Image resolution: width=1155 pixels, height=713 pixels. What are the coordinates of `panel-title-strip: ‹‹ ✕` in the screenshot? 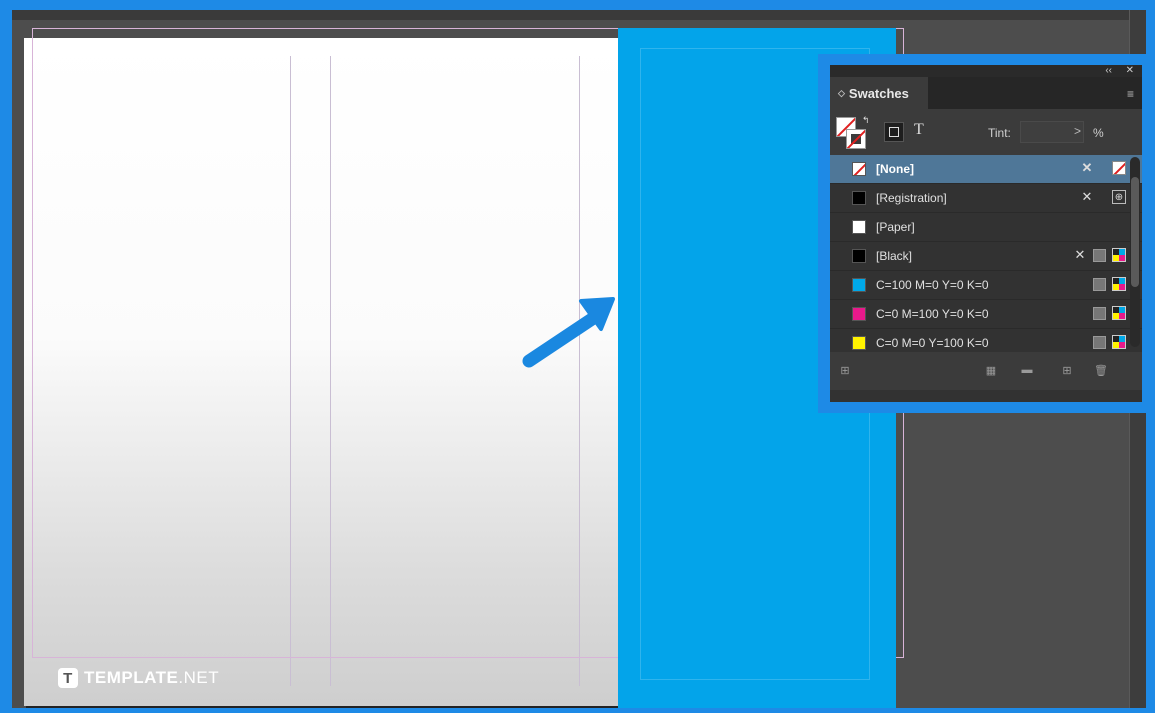 It's located at (986, 71).